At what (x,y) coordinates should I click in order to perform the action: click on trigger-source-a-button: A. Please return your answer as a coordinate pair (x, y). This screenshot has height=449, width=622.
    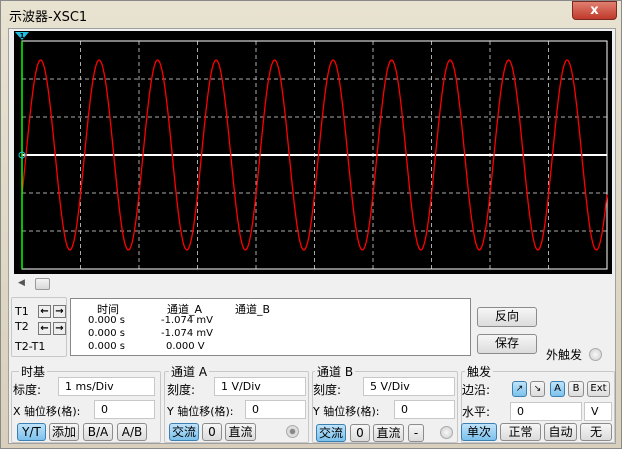
    Looking at the image, I should click on (557, 389).